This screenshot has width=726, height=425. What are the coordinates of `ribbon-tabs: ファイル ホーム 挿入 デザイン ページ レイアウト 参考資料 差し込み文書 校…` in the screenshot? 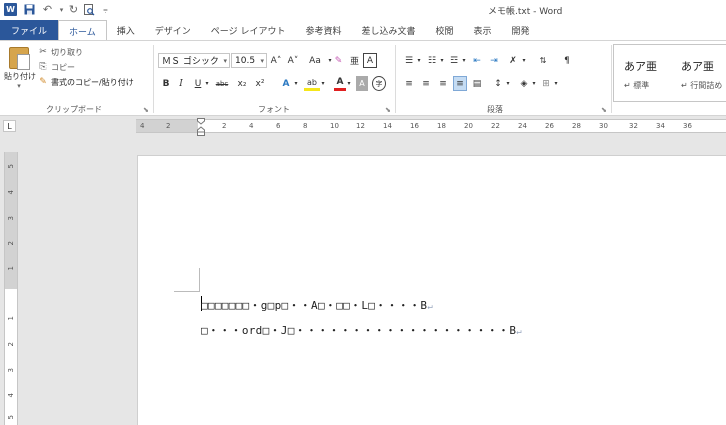 It's located at (363, 30).